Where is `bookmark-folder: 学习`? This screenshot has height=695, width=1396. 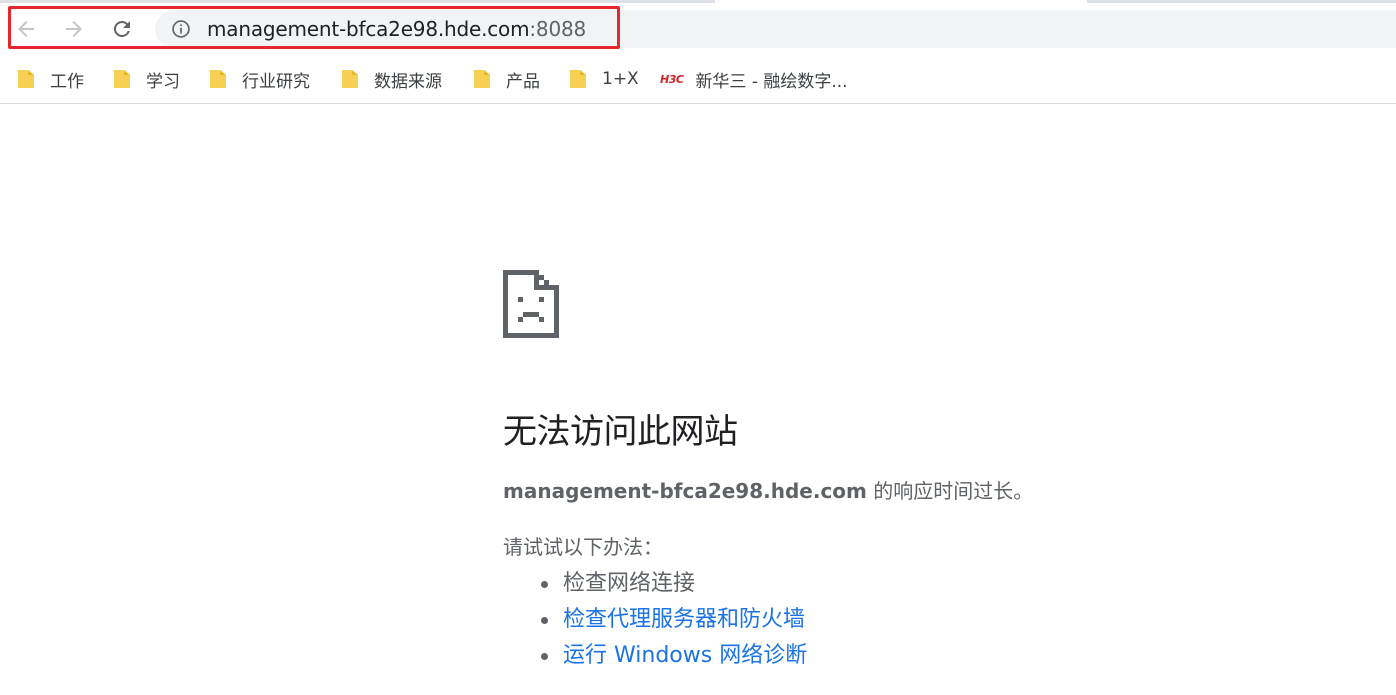 bookmark-folder: 学习 is located at coordinates (146, 79).